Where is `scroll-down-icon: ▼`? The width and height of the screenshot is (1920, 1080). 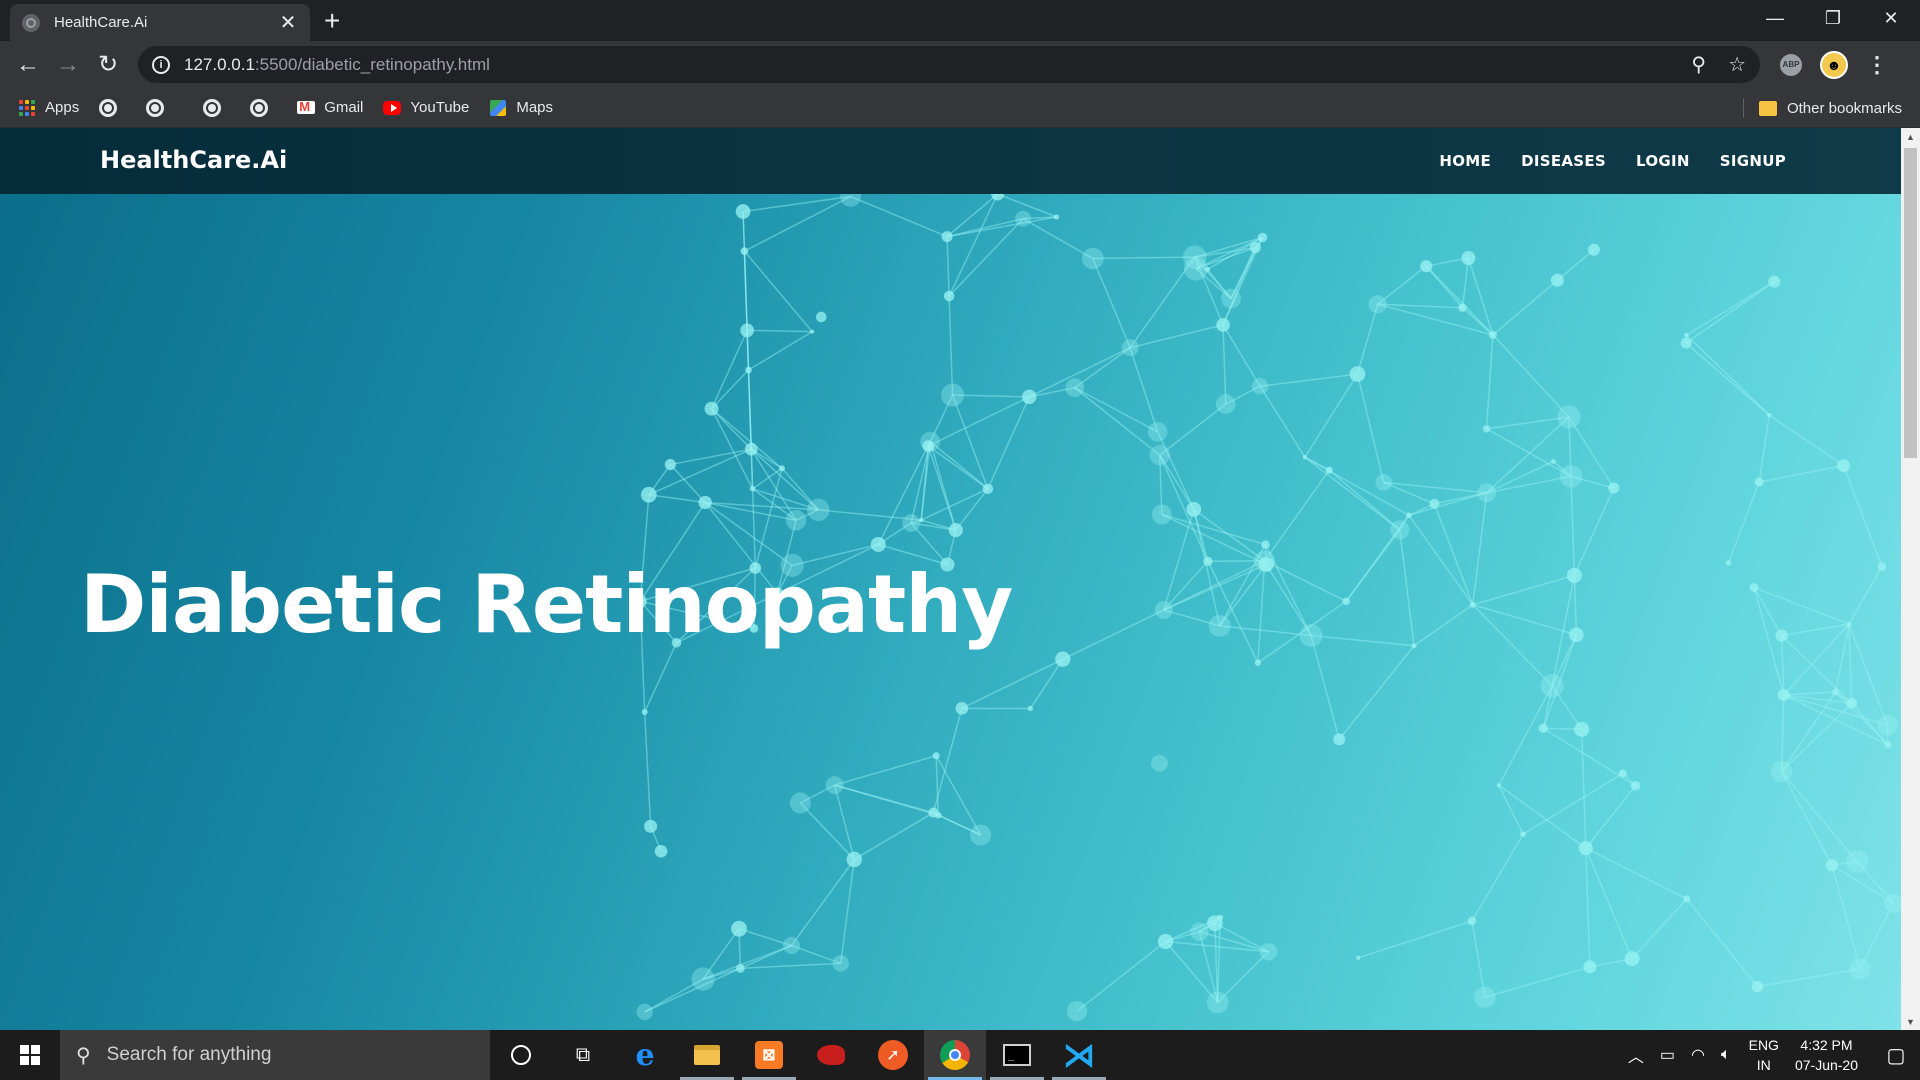
scroll-down-icon: ▼ is located at coordinates (1910, 1021).